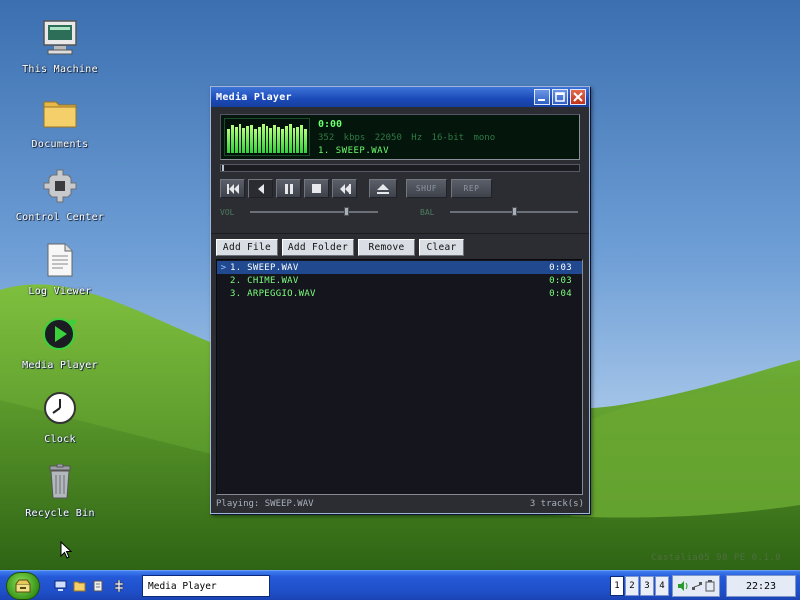 The width and height of the screenshot is (800, 600). What do you see at coordinates (471, 188) in the screenshot?
I see `repeat-button: REP` at bounding box center [471, 188].